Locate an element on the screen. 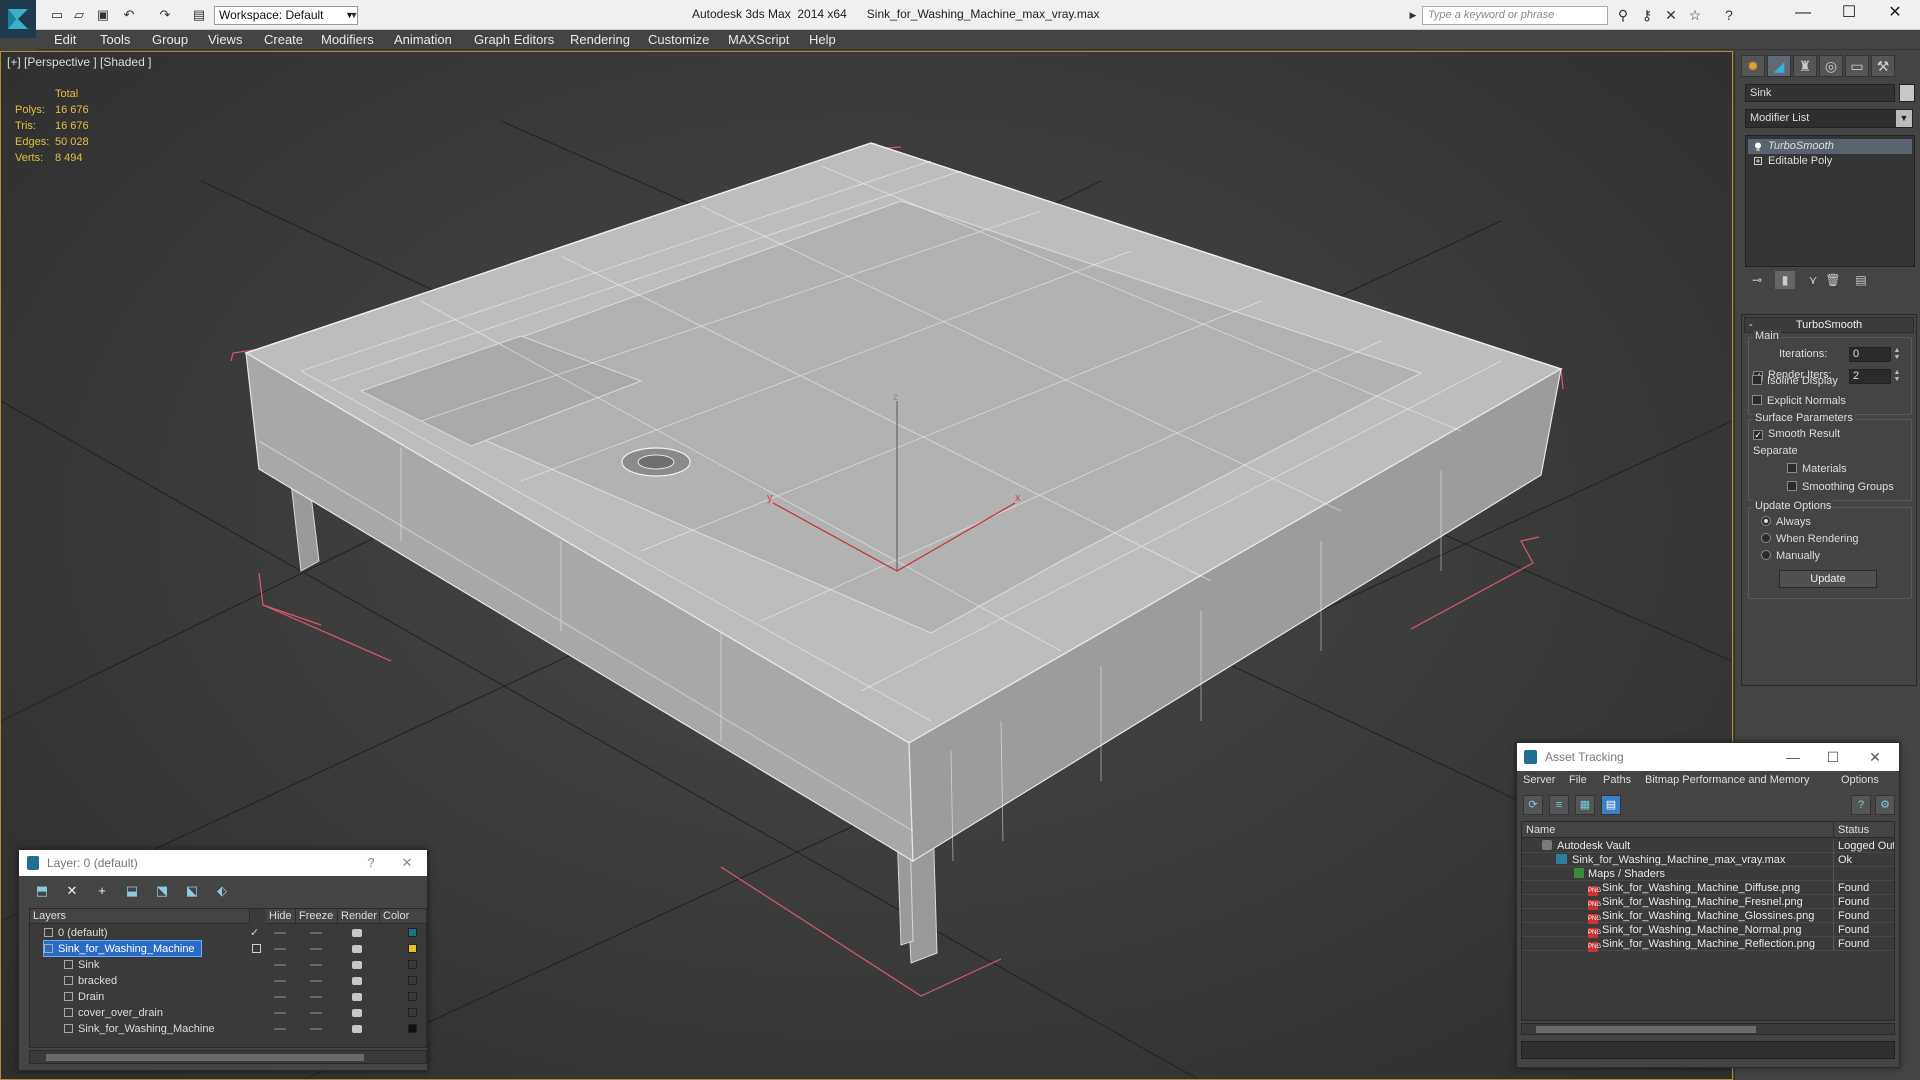 The width and height of the screenshot is (1920, 1080). create-tab-icon: ✹ is located at coordinates (1753, 66).